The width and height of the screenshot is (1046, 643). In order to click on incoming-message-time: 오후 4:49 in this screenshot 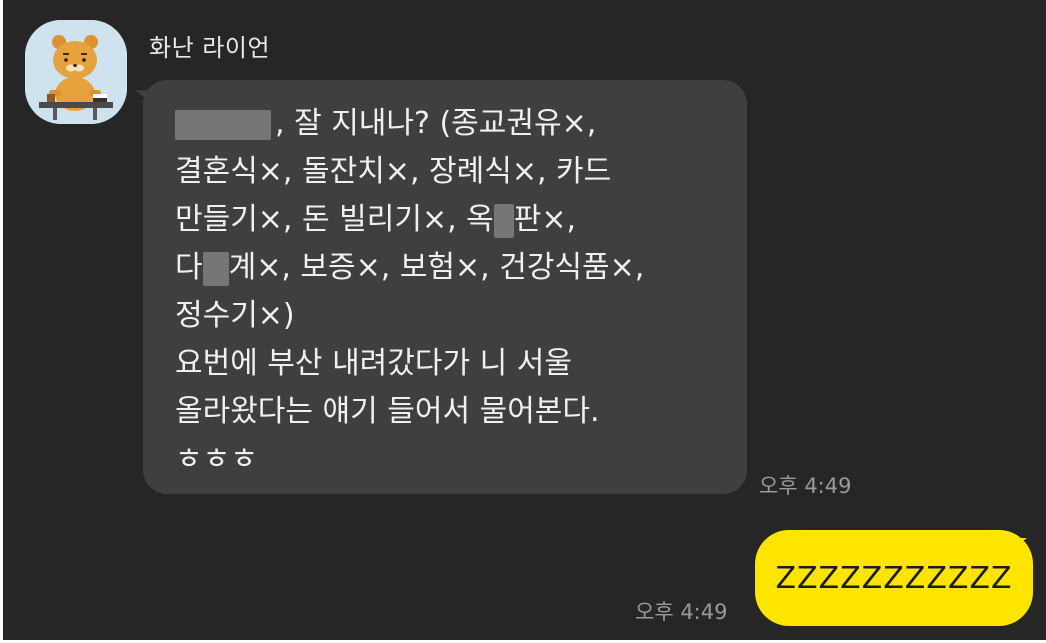, I will do `click(805, 486)`.